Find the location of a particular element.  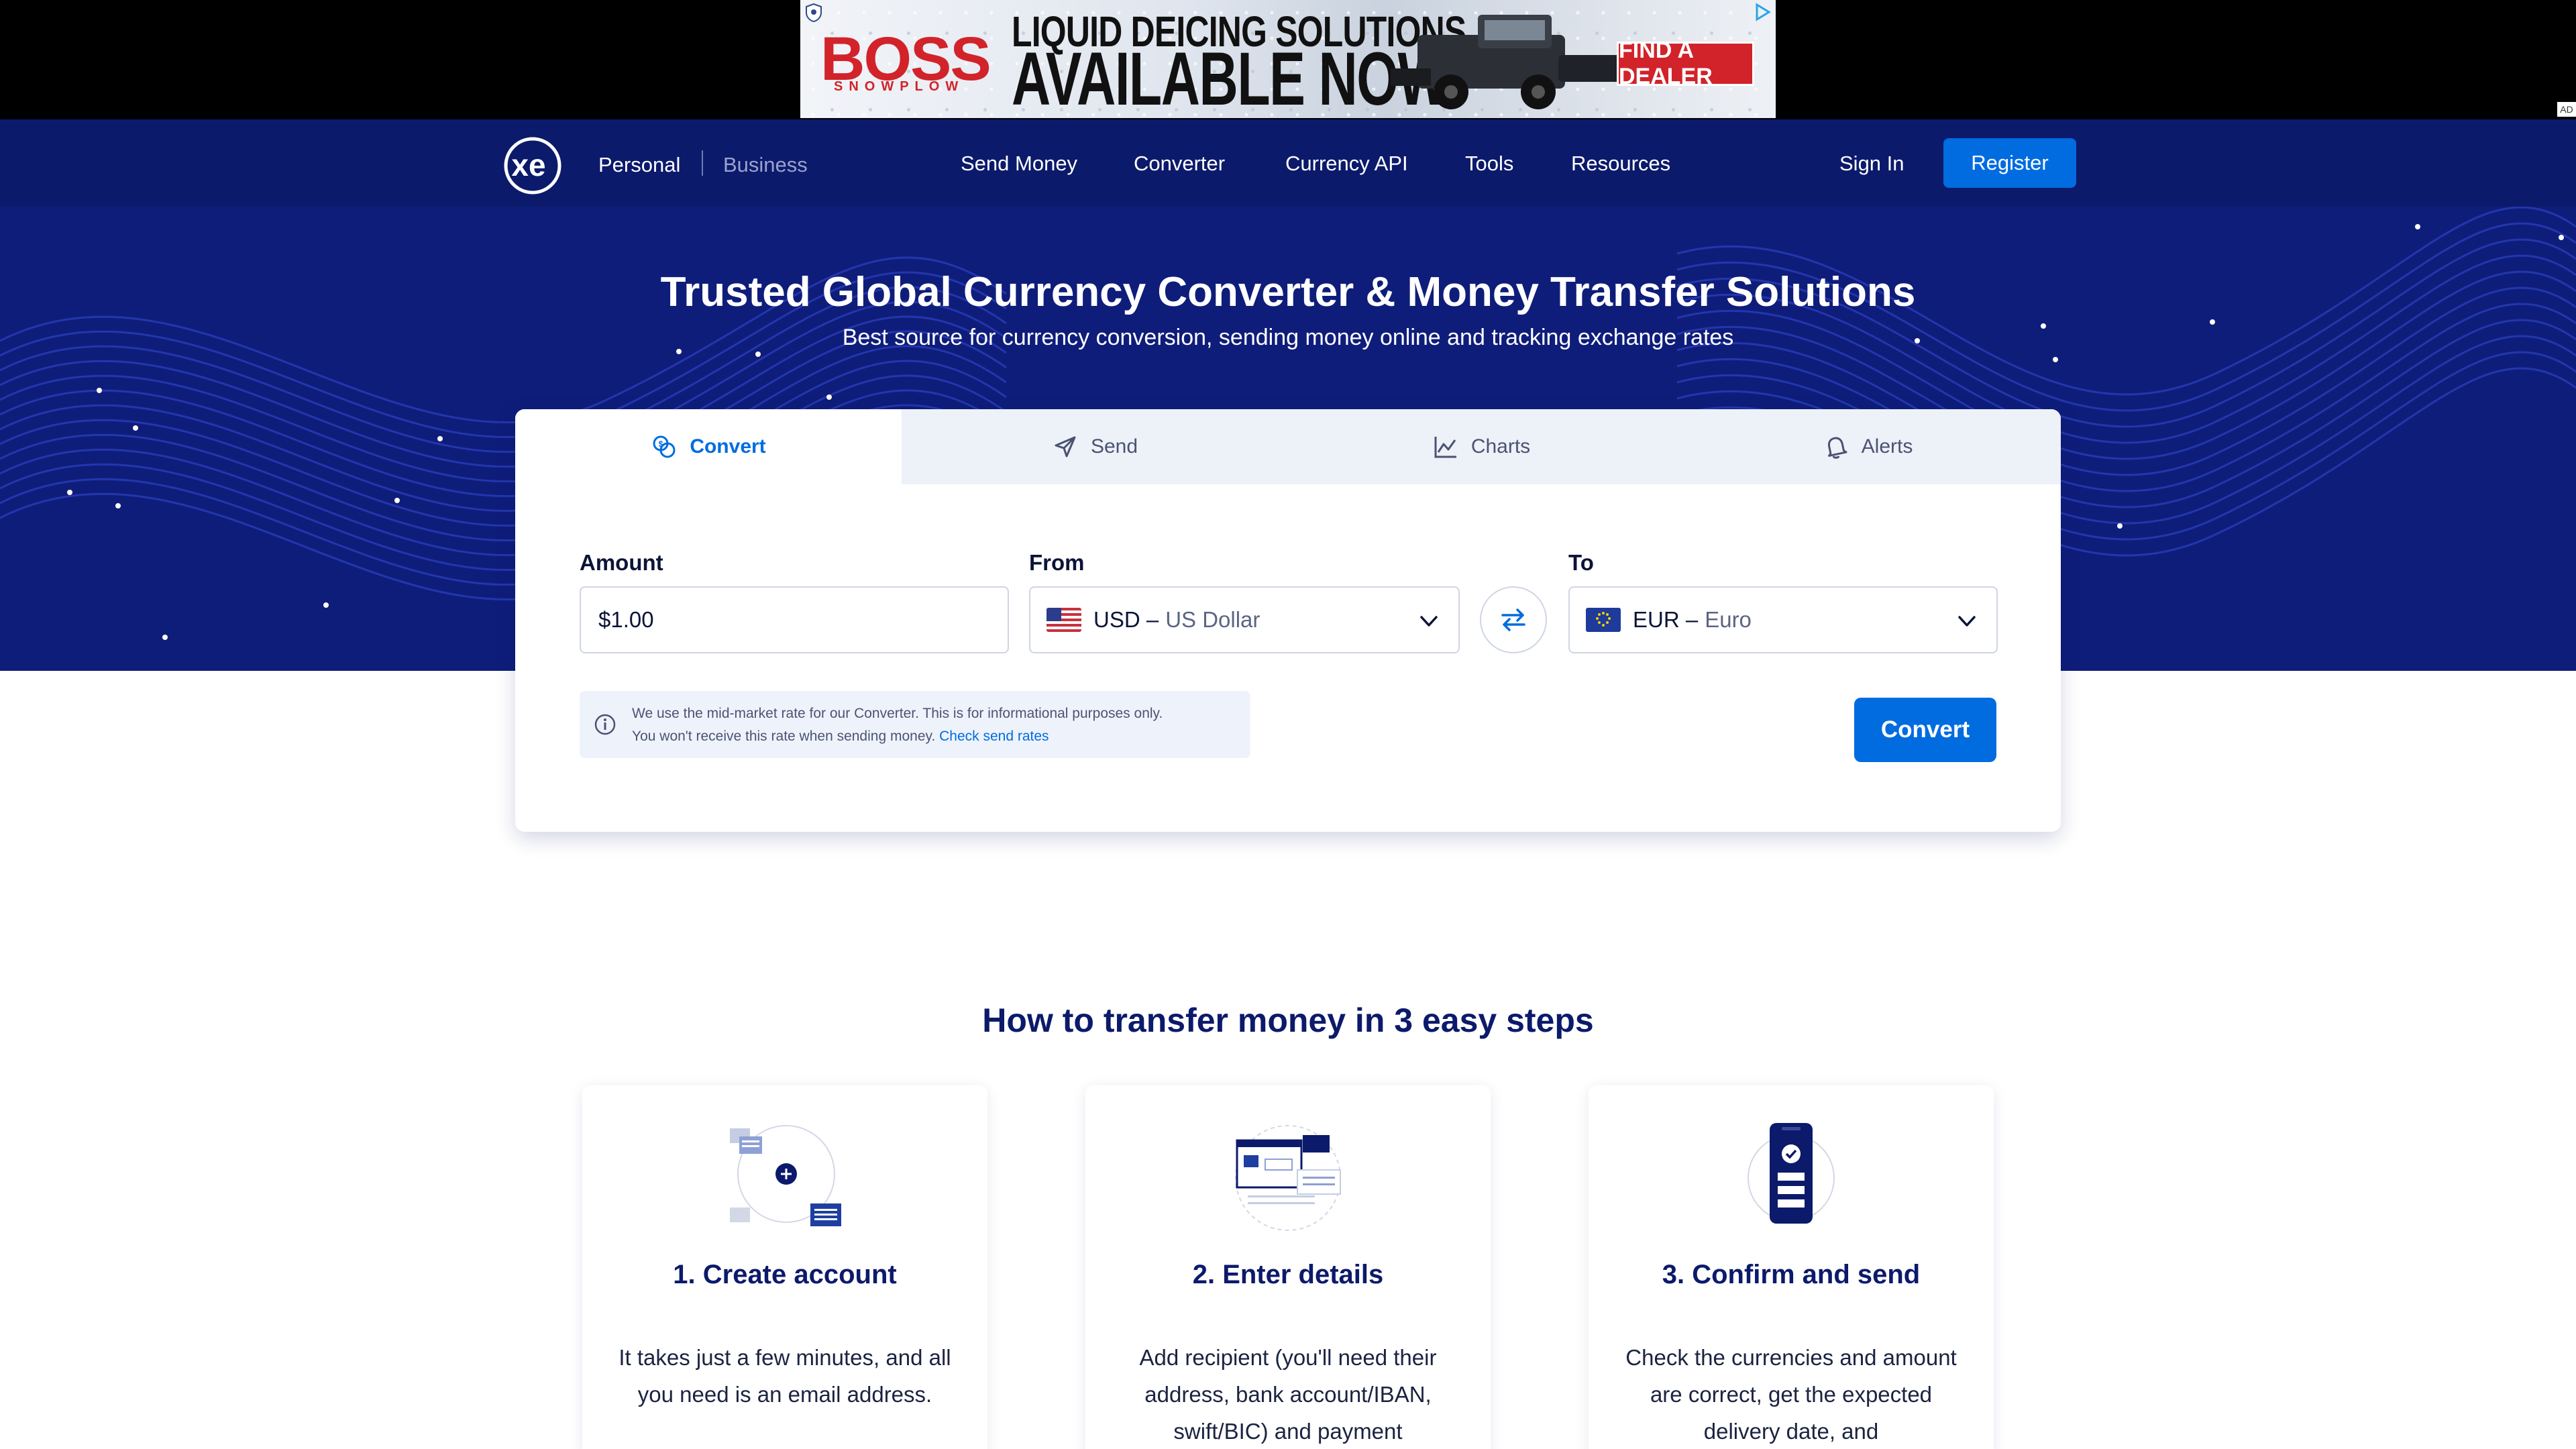

segment-divider is located at coordinates (702, 163).